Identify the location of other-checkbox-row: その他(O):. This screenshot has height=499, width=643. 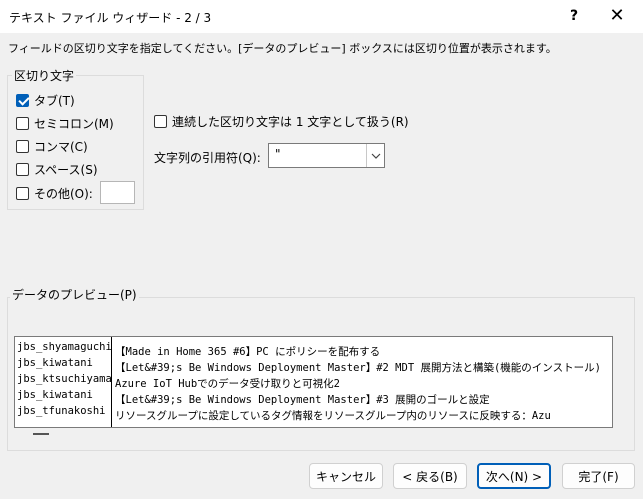
(54, 193).